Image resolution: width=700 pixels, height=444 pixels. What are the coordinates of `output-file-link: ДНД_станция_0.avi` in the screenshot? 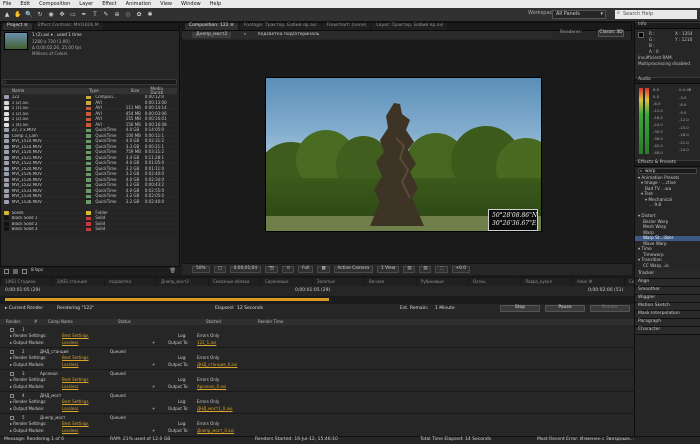 It's located at (217, 365).